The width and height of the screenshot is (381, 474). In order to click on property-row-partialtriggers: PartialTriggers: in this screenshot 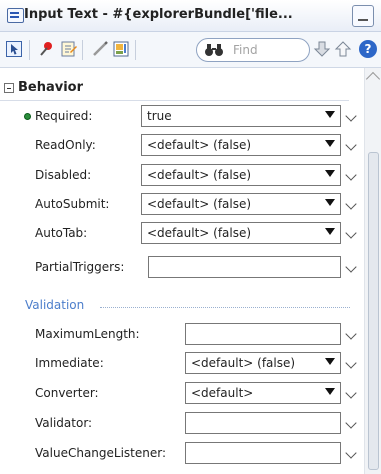, I will do `click(182, 269)`.